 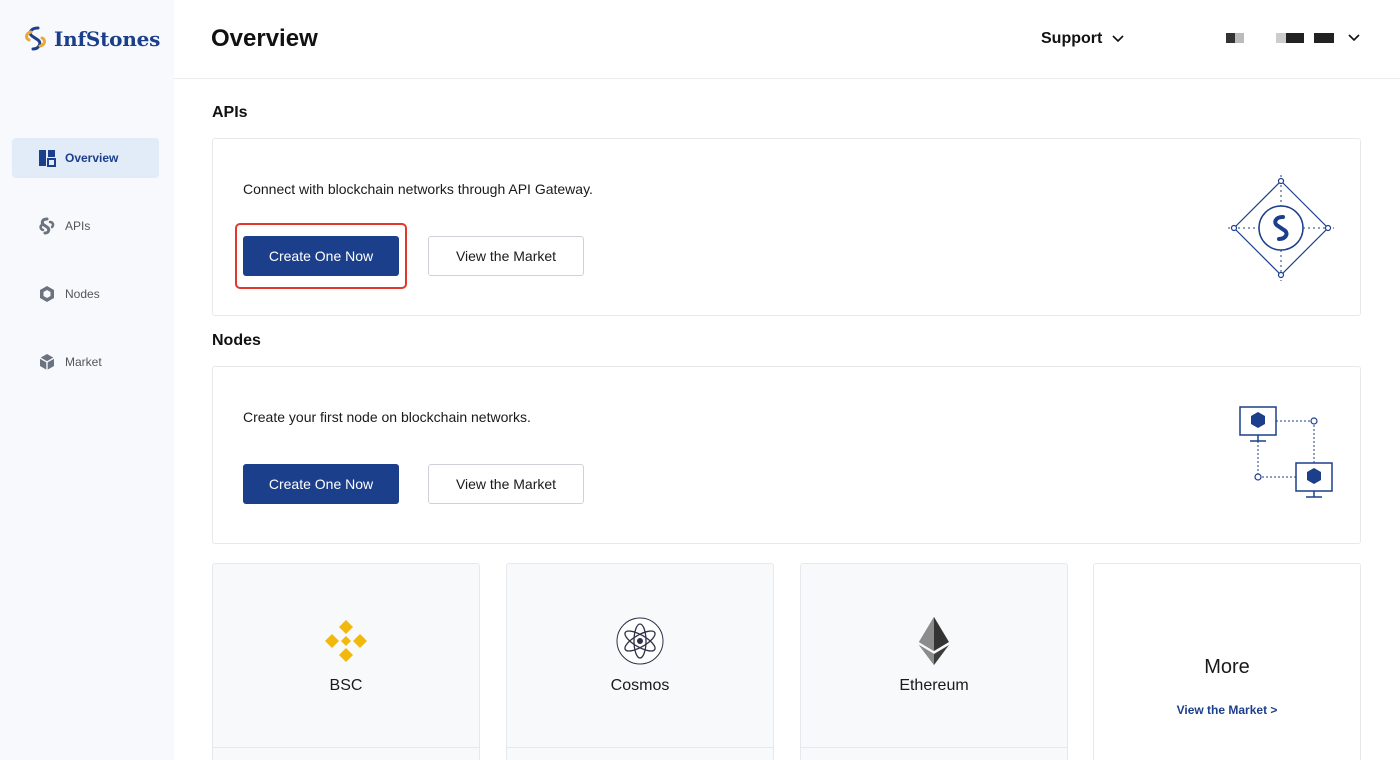 I want to click on support-dropdown: Support, so click(x=1082, y=39).